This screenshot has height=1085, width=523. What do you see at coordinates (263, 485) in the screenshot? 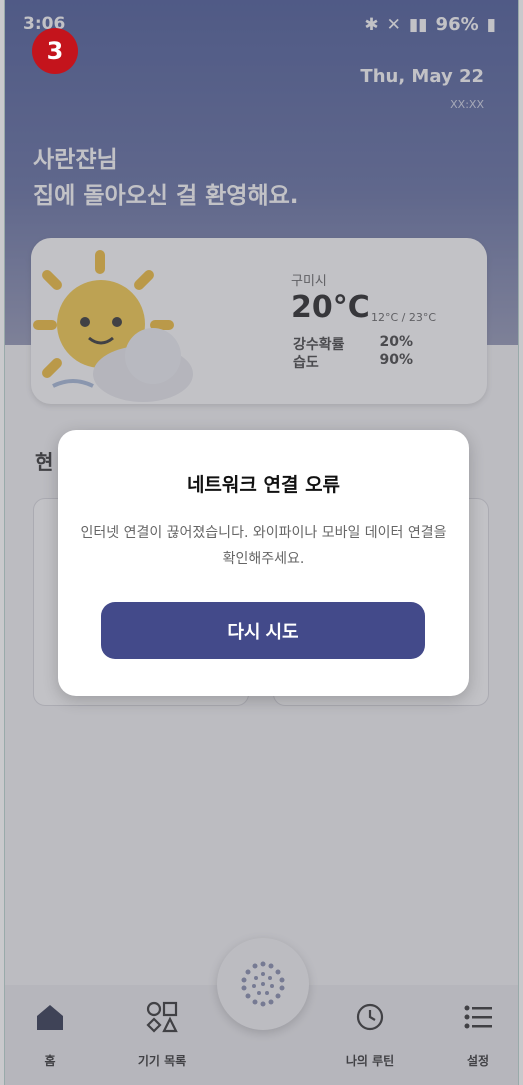
I see `dialog-title: 네트워크 연결 오류` at bounding box center [263, 485].